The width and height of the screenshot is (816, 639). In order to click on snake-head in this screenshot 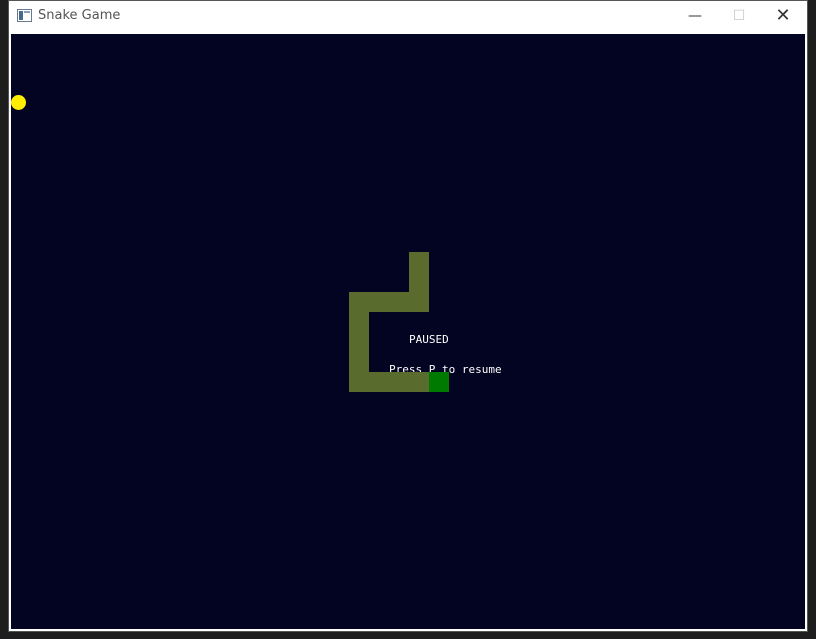, I will do `click(439, 382)`.